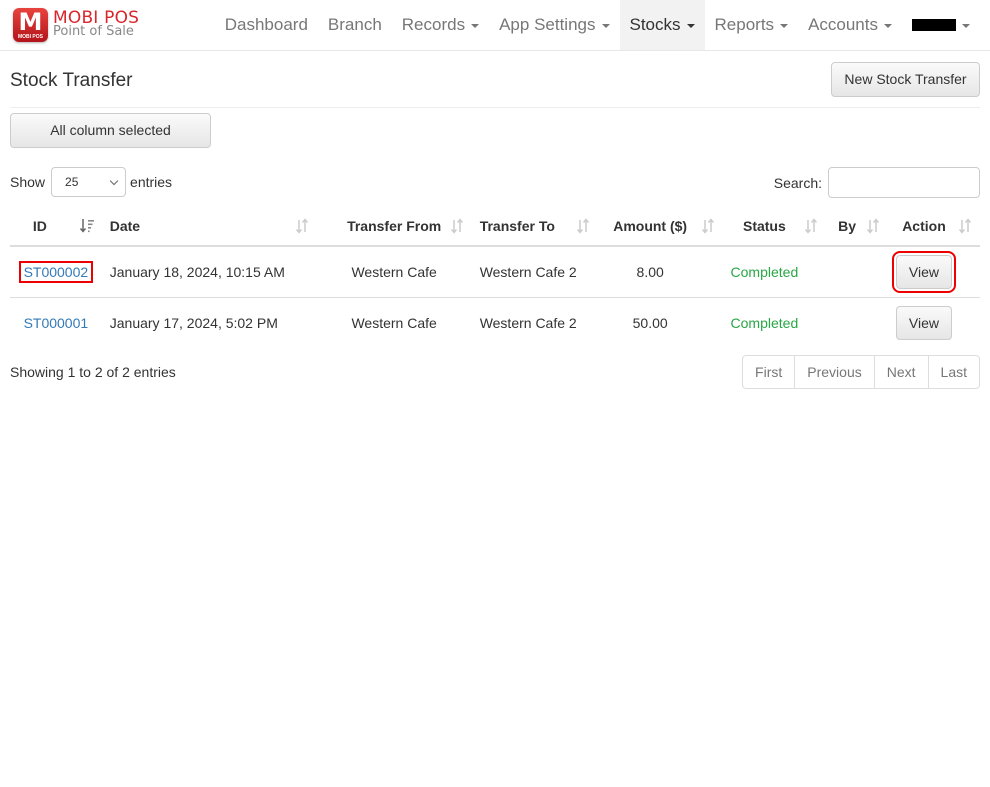 The image size is (990, 787). What do you see at coordinates (30, 22) in the screenshot?
I see `logo-letter: M` at bounding box center [30, 22].